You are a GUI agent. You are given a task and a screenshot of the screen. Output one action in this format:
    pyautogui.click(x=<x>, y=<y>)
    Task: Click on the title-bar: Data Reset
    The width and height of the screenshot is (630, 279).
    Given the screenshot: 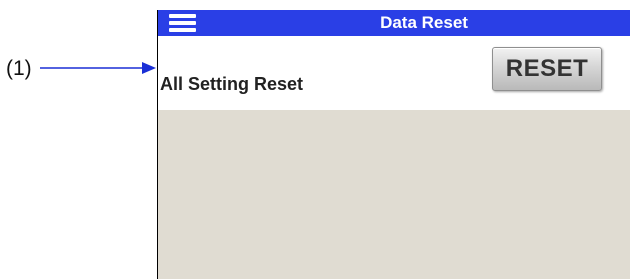 What is the action you would take?
    pyautogui.click(x=394, y=23)
    